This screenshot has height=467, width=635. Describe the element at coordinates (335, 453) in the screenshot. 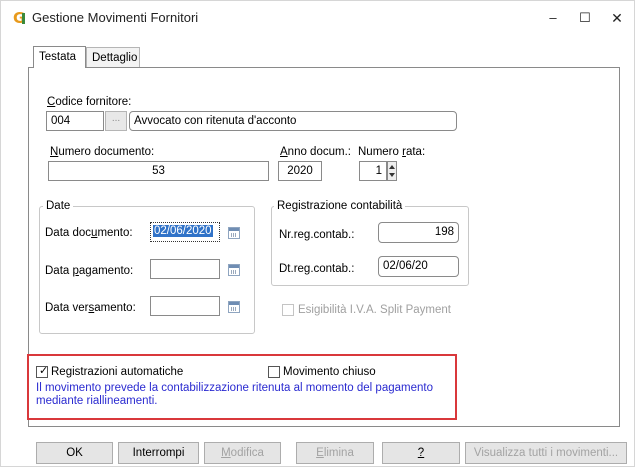

I see `elimina-button: Elimina` at that location.